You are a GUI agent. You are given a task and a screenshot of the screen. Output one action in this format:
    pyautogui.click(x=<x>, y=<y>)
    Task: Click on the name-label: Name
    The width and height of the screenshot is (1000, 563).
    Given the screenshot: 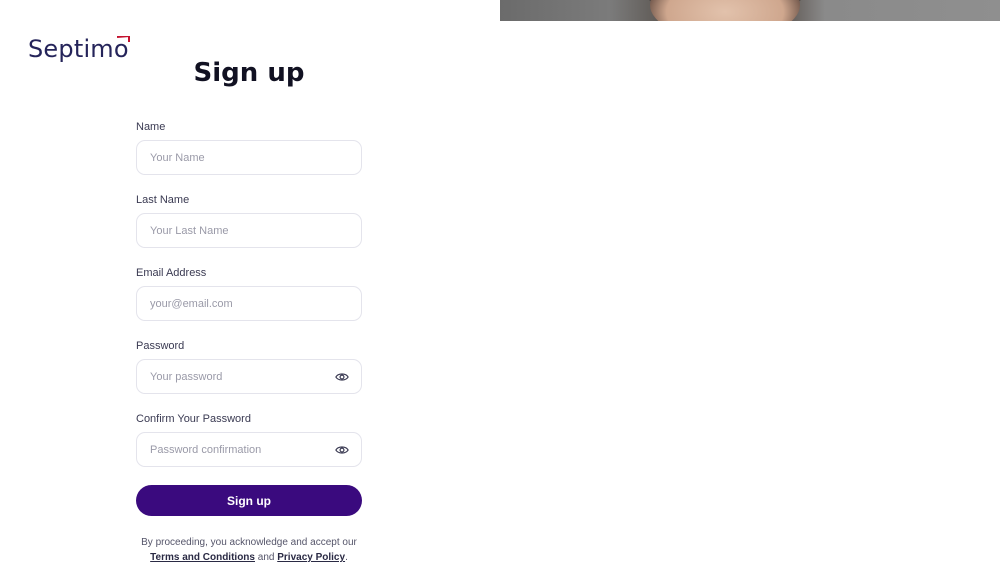 What is the action you would take?
    pyautogui.click(x=151, y=127)
    